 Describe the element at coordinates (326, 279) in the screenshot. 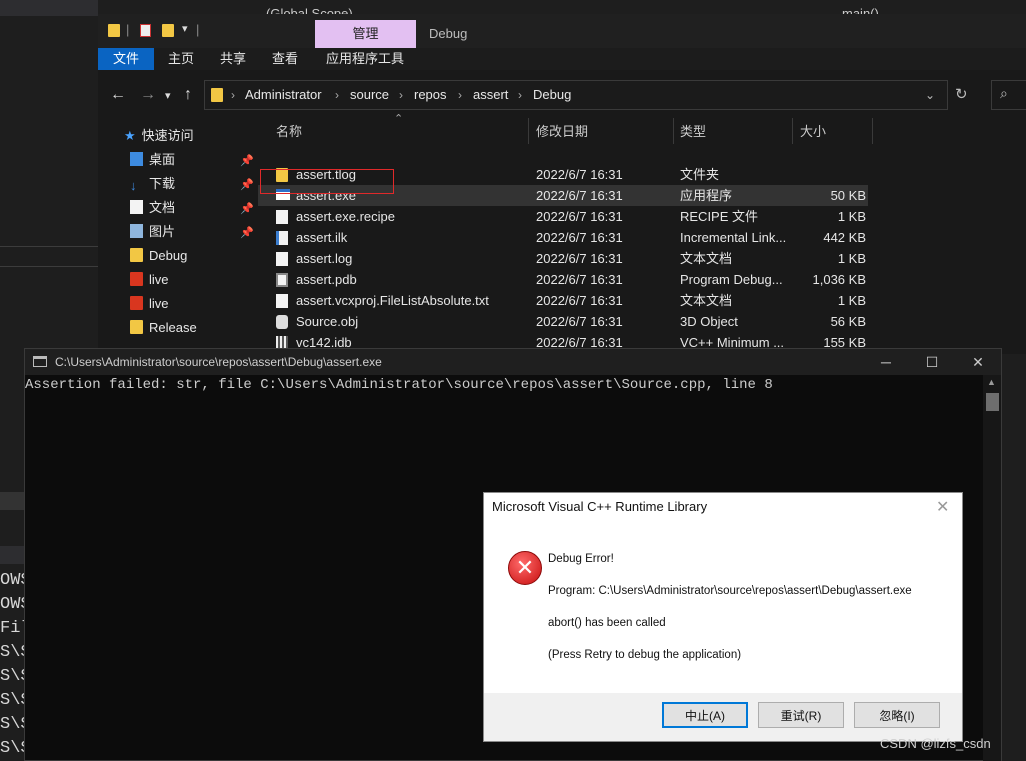

I see `file-name: assert.pdb` at that location.